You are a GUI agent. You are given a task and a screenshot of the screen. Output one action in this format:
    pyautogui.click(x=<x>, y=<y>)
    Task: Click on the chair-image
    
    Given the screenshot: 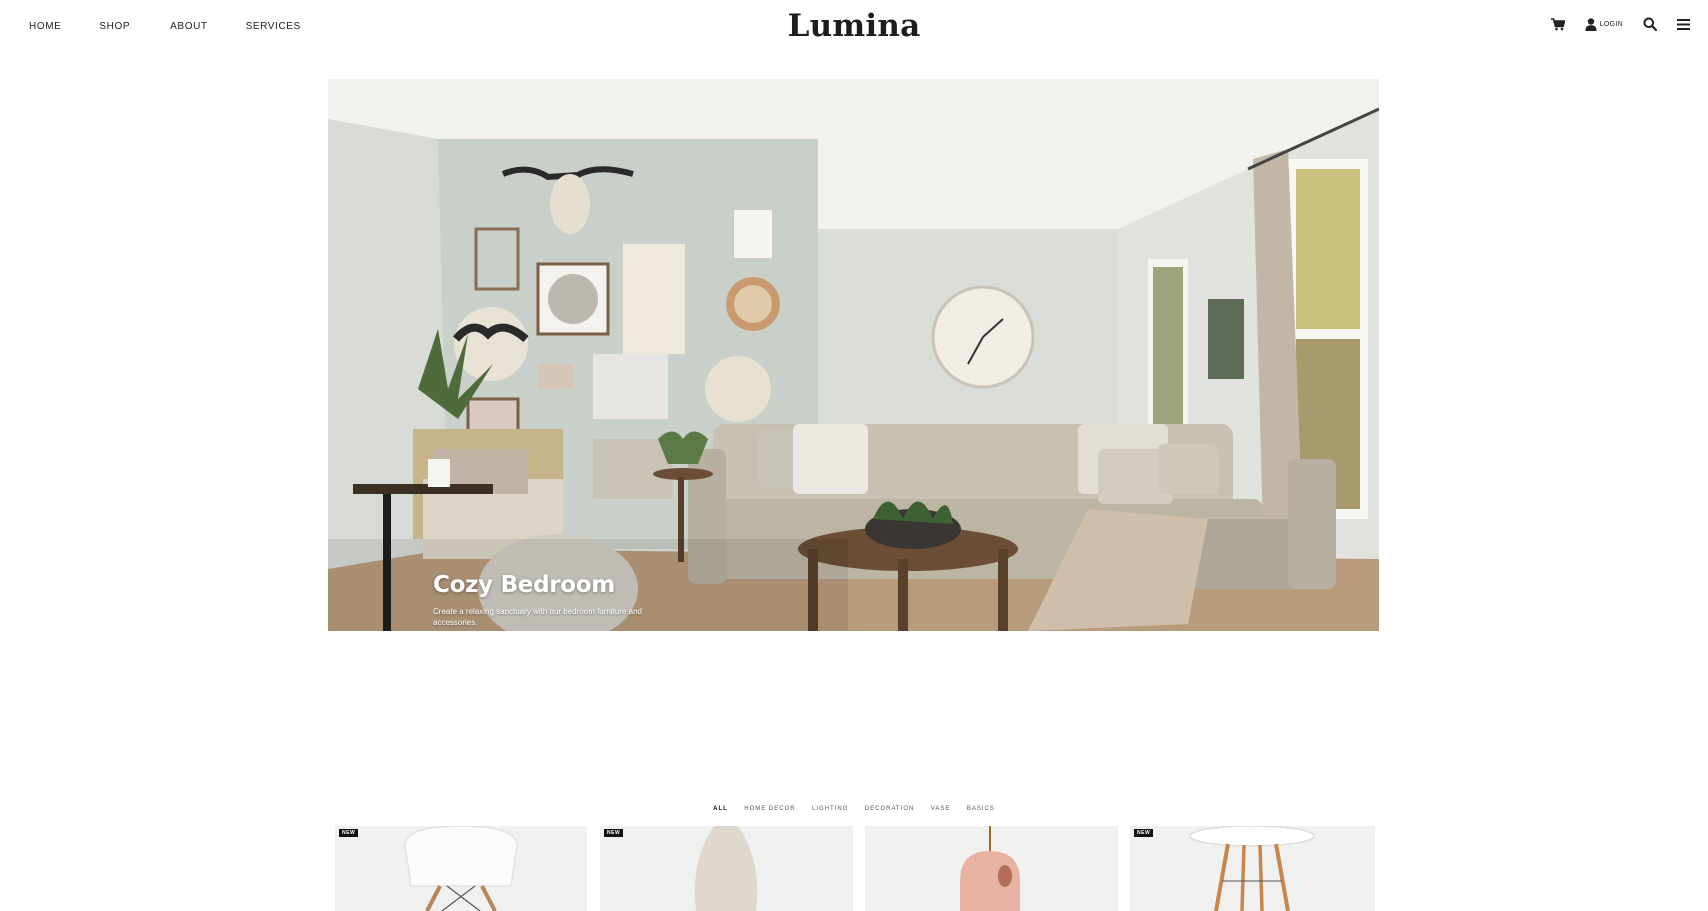 What is the action you would take?
    pyautogui.click(x=461, y=868)
    